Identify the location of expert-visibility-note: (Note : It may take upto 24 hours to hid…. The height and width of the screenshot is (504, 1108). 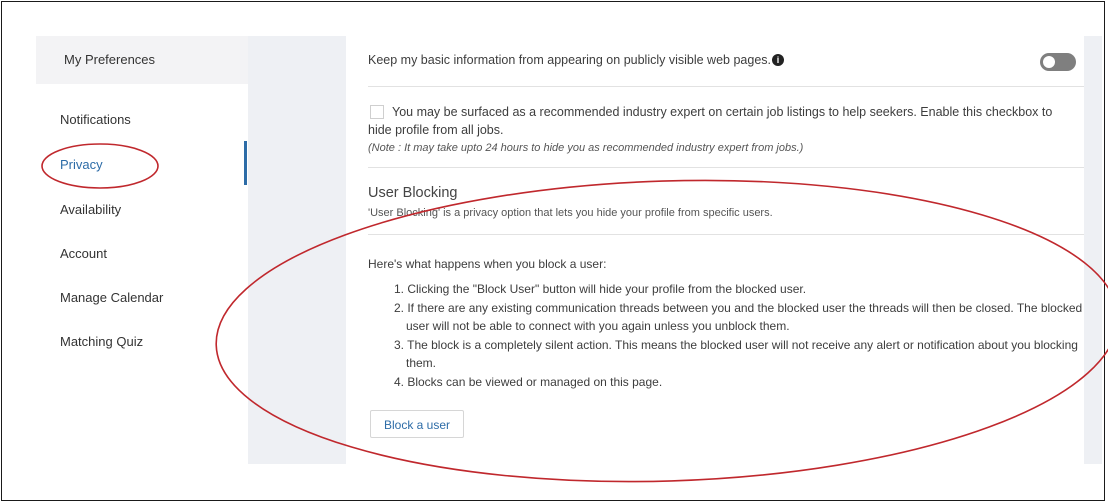
(586, 148).